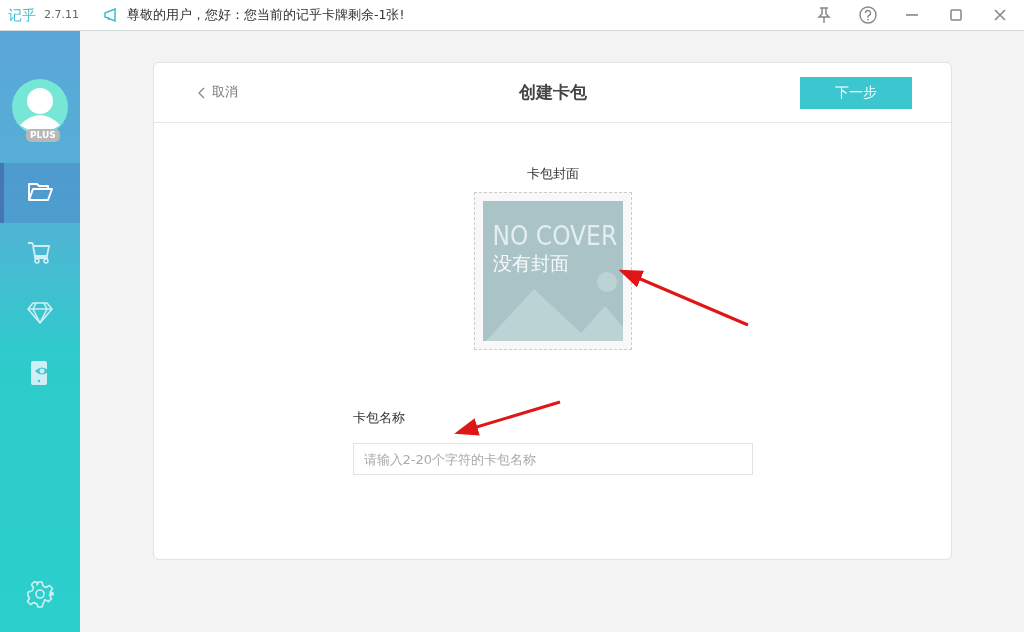 This screenshot has width=1024, height=632. Describe the element at coordinates (552, 174) in the screenshot. I see `cover-label: 卡包封面` at that location.